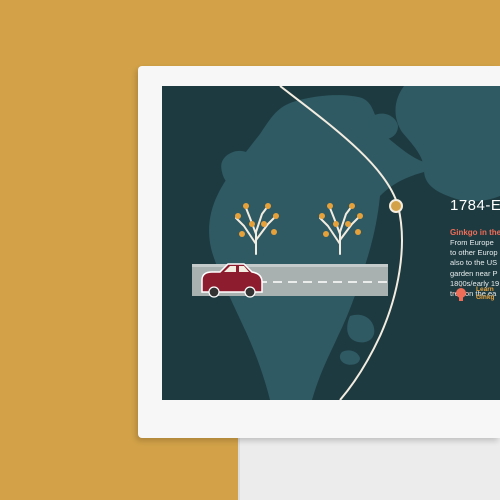 The height and width of the screenshot is (500, 500). Describe the element at coordinates (472, 242) in the screenshot. I see `body-line: From Europe` at that location.